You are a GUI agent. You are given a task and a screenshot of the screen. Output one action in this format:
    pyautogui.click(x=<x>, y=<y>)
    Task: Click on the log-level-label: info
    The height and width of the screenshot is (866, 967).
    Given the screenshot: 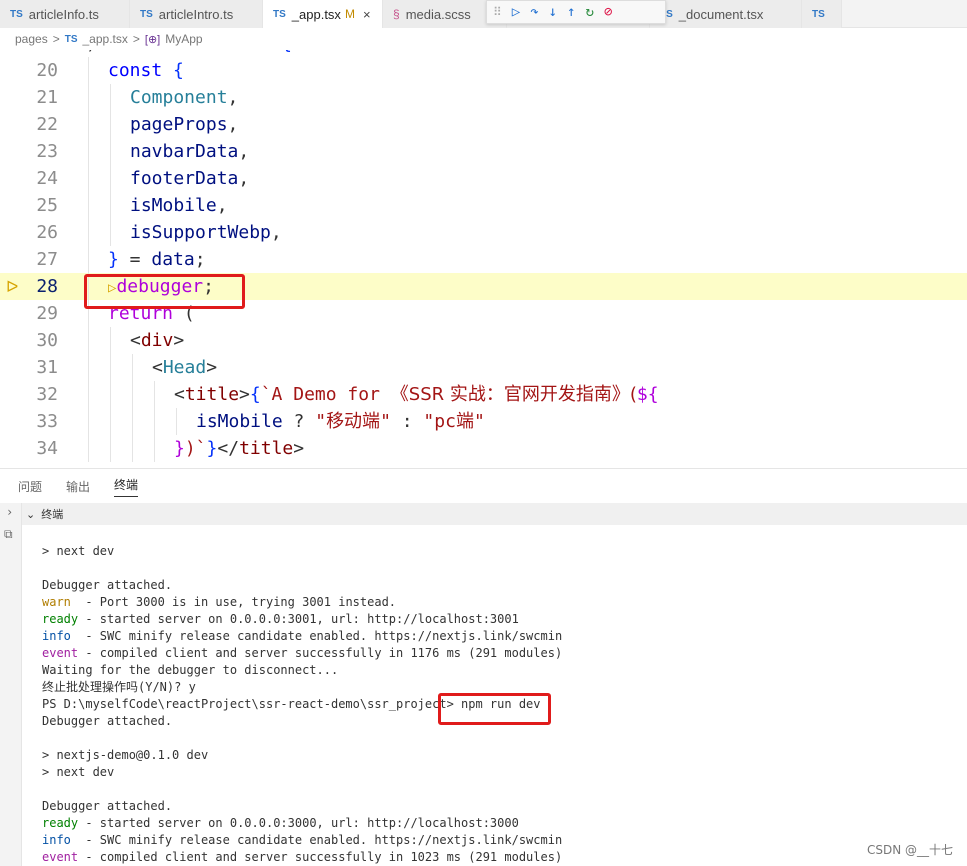 What is the action you would take?
    pyautogui.click(x=56, y=636)
    